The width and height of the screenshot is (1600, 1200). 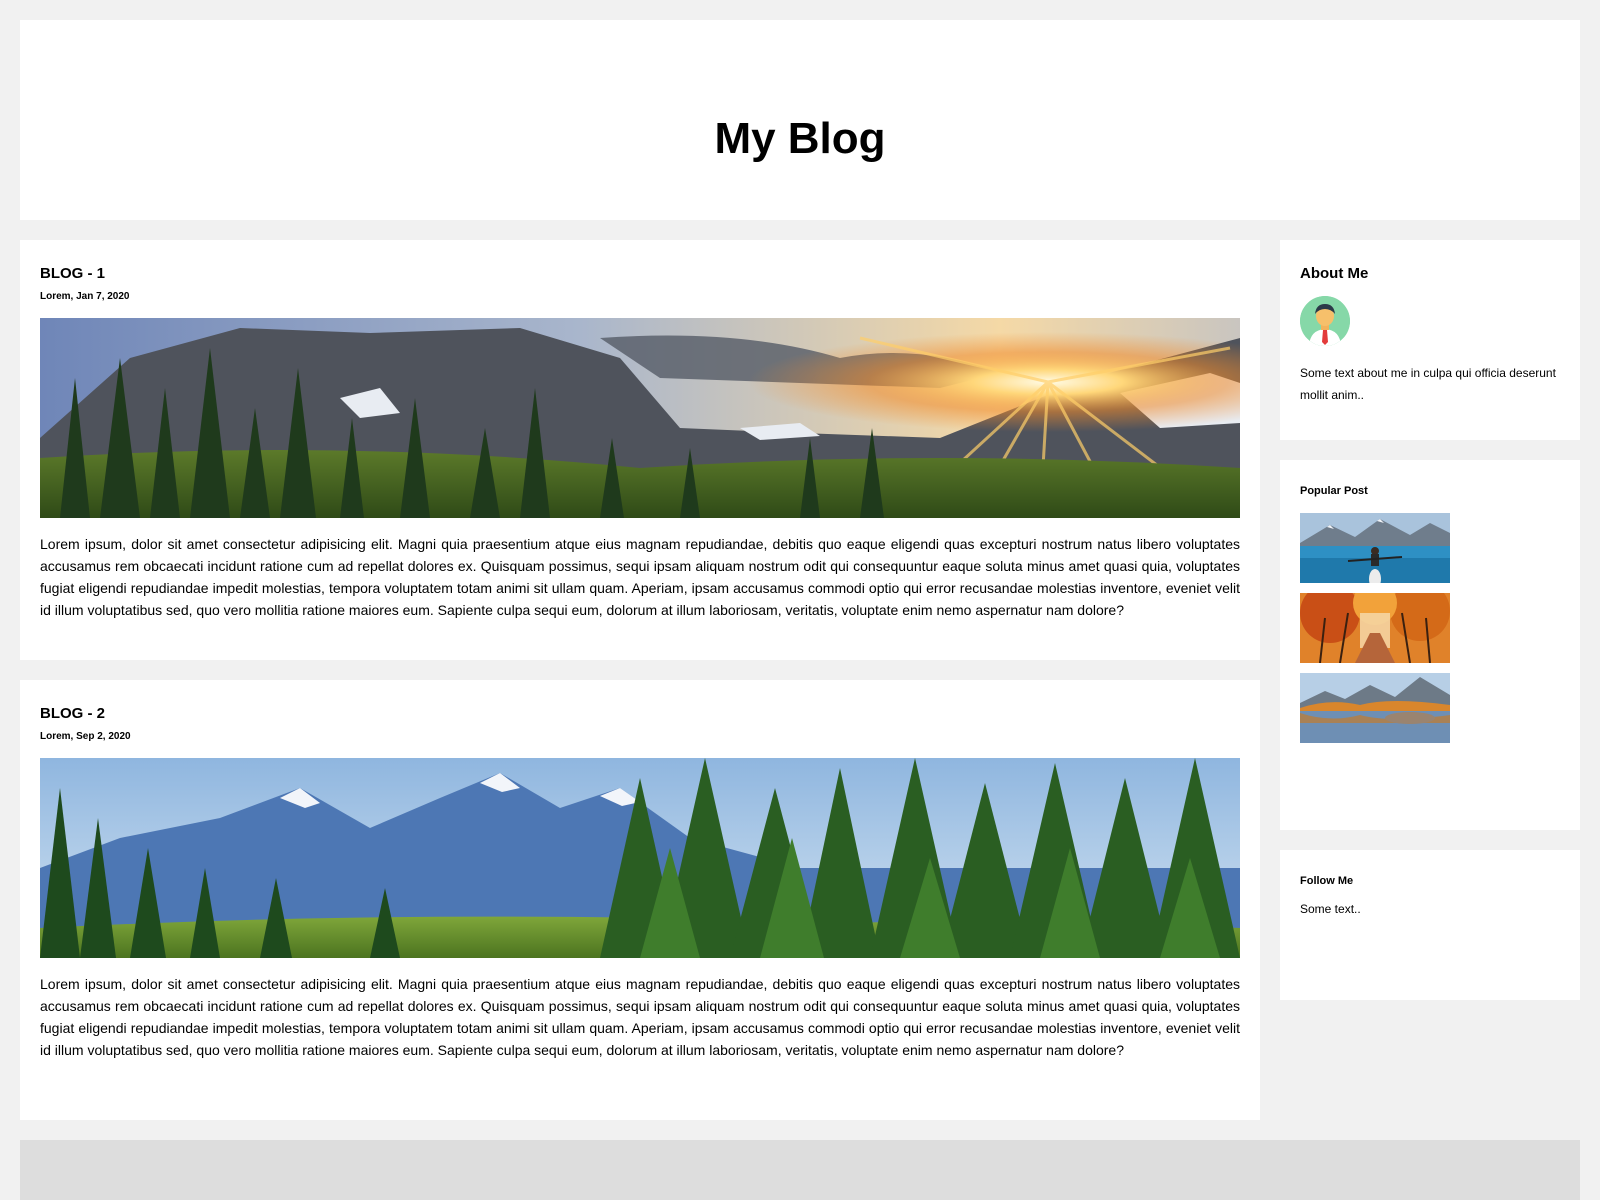 I want to click on post-title: BLOG - 2, so click(x=73, y=713).